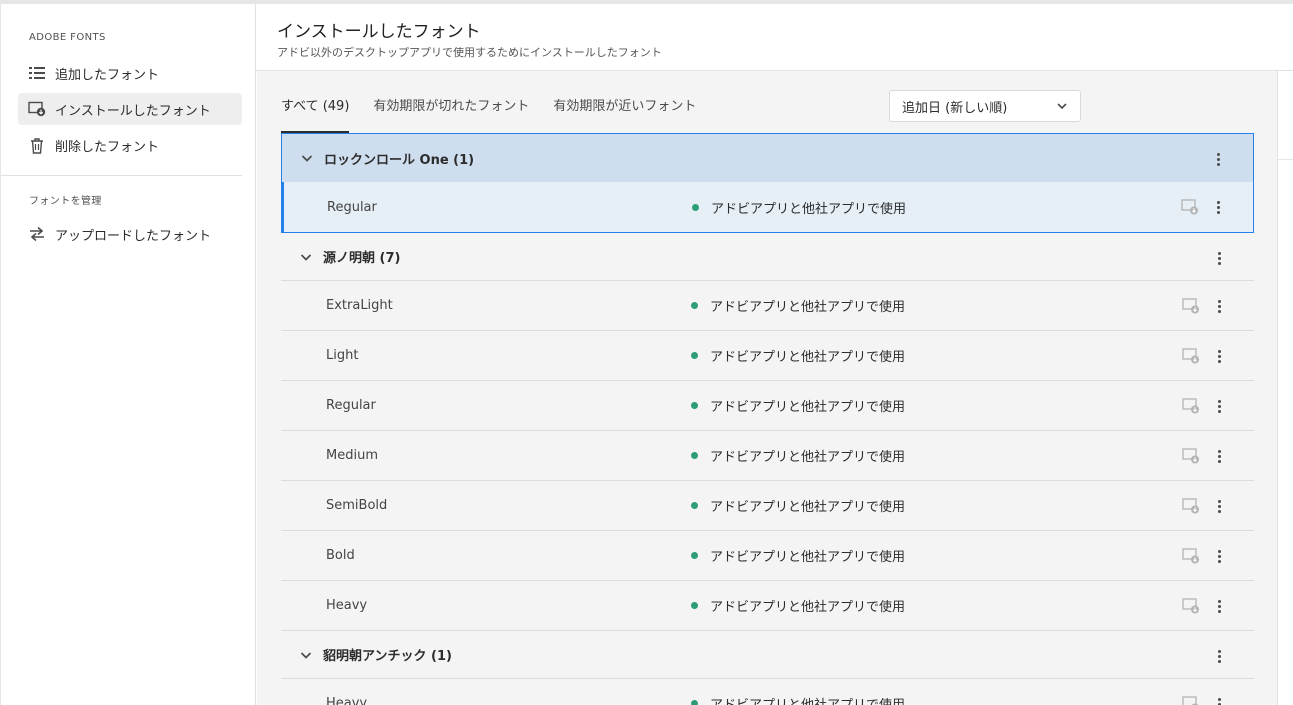 The height and width of the screenshot is (705, 1293). Describe the element at coordinates (65, 201) in the screenshot. I see `sidebar-section-manage: フォントを管理` at that location.